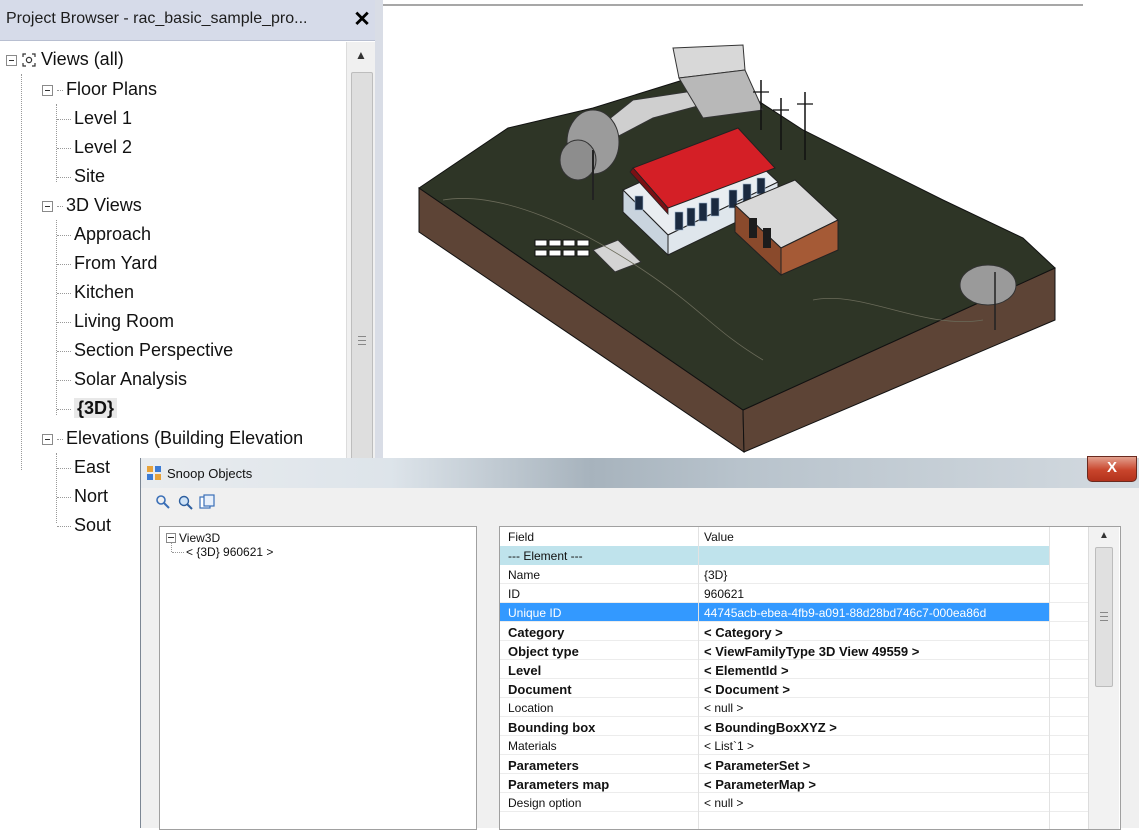  Describe the element at coordinates (775, 555) in the screenshot. I see `grid-section-row: --- Element ---` at that location.